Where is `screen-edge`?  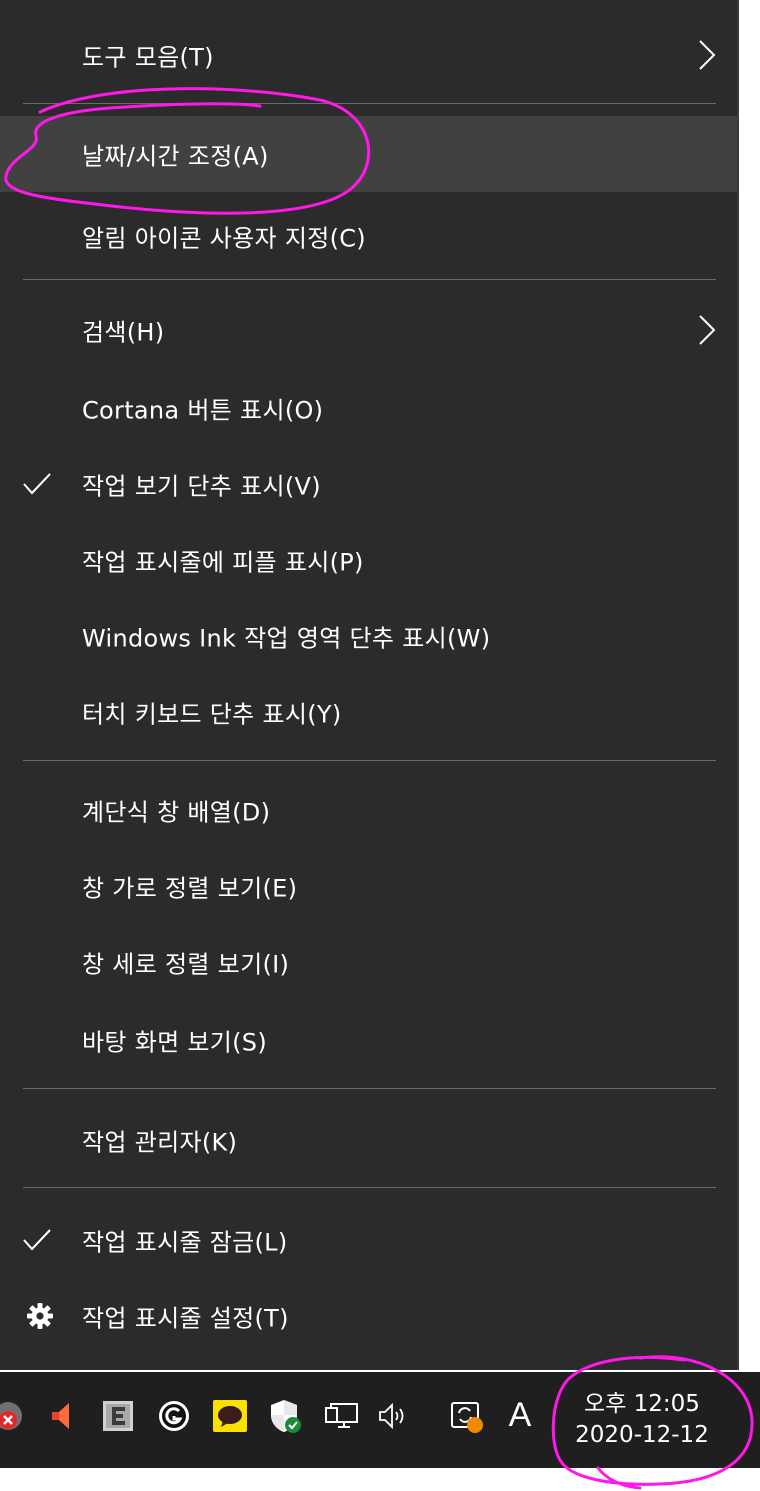 screen-edge is located at coordinates (380, 1479).